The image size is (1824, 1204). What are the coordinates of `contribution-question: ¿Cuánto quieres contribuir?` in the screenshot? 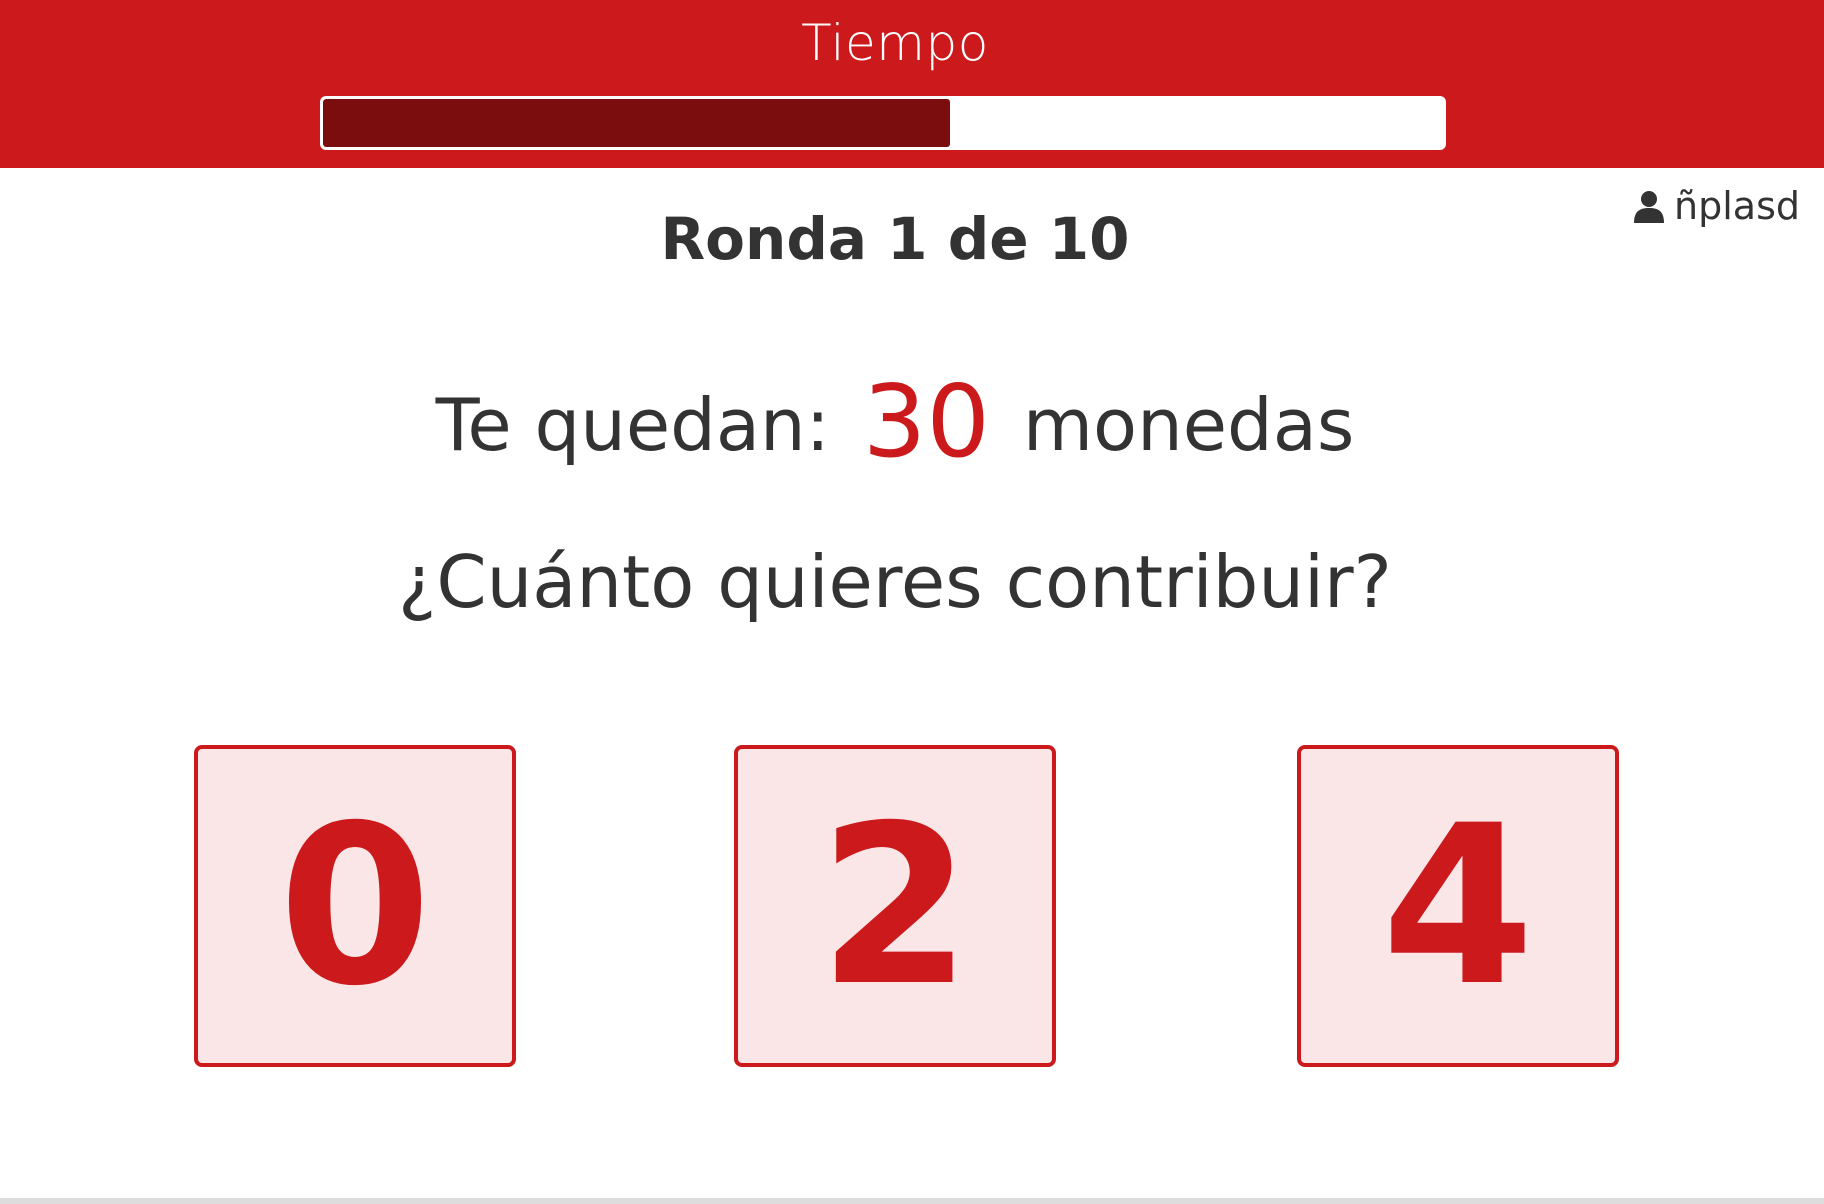 It's located at (895, 582).